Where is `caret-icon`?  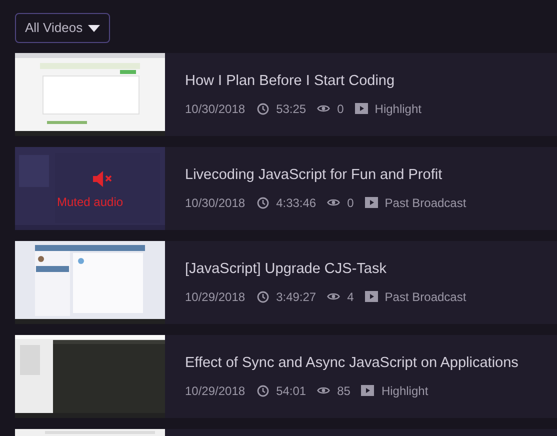 caret-icon is located at coordinates (94, 28).